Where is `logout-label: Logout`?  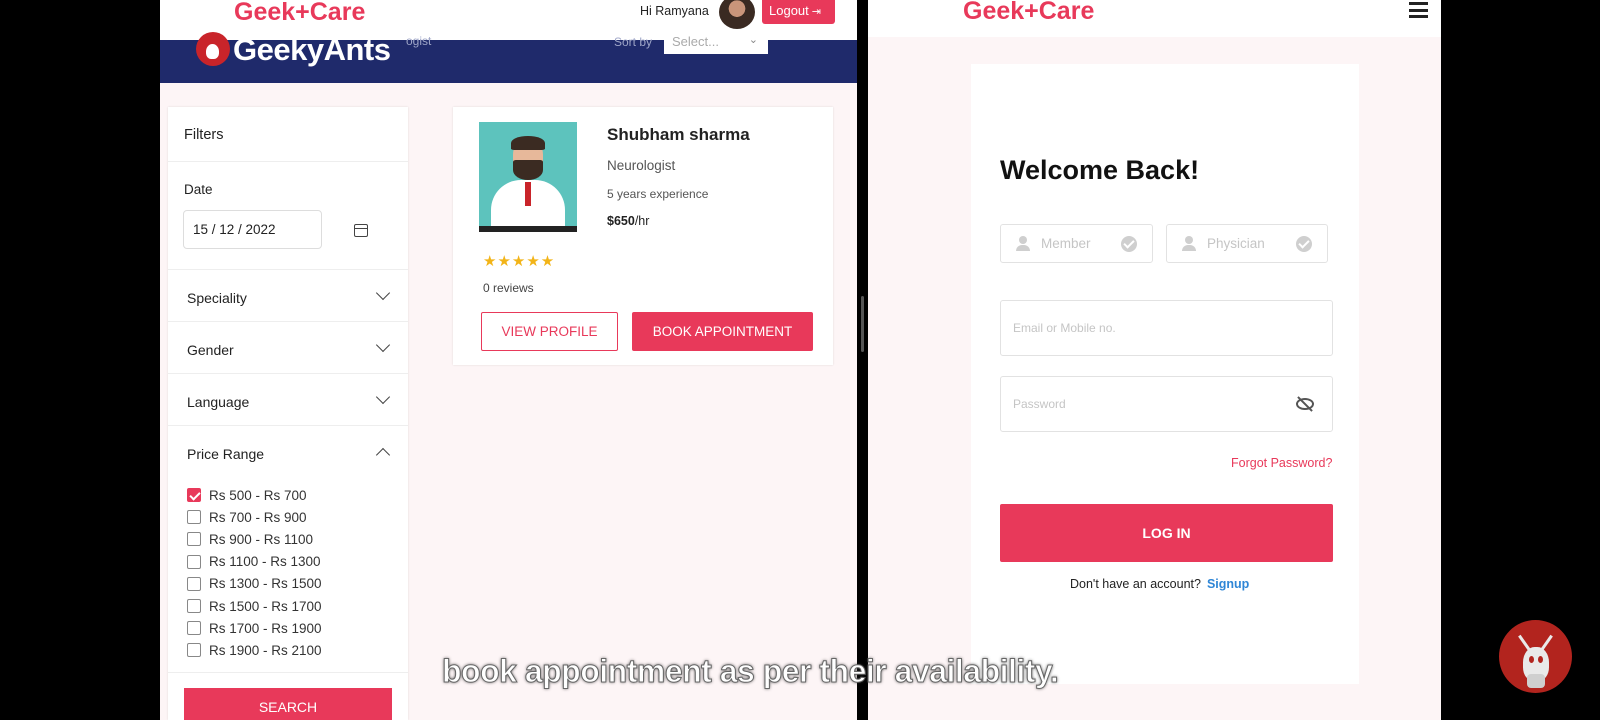 logout-label: Logout is located at coordinates (789, 10).